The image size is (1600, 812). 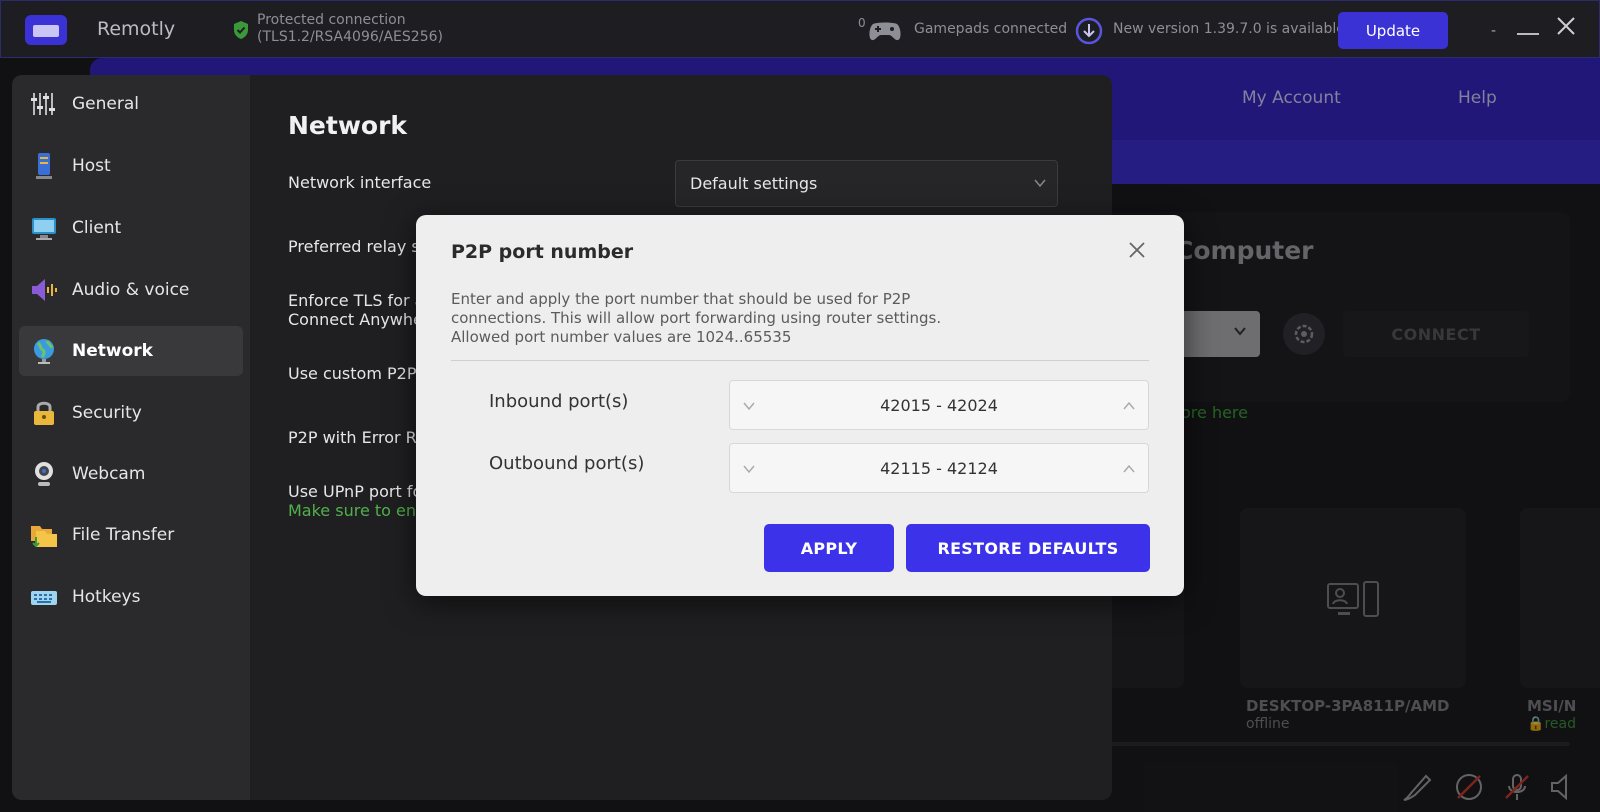 I want to click on download-circle-icon, so click(x=1089, y=31).